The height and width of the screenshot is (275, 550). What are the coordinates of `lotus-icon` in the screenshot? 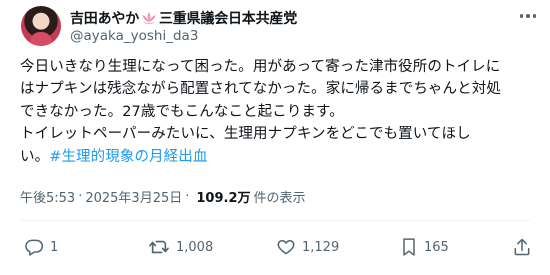 It's located at (149, 18).